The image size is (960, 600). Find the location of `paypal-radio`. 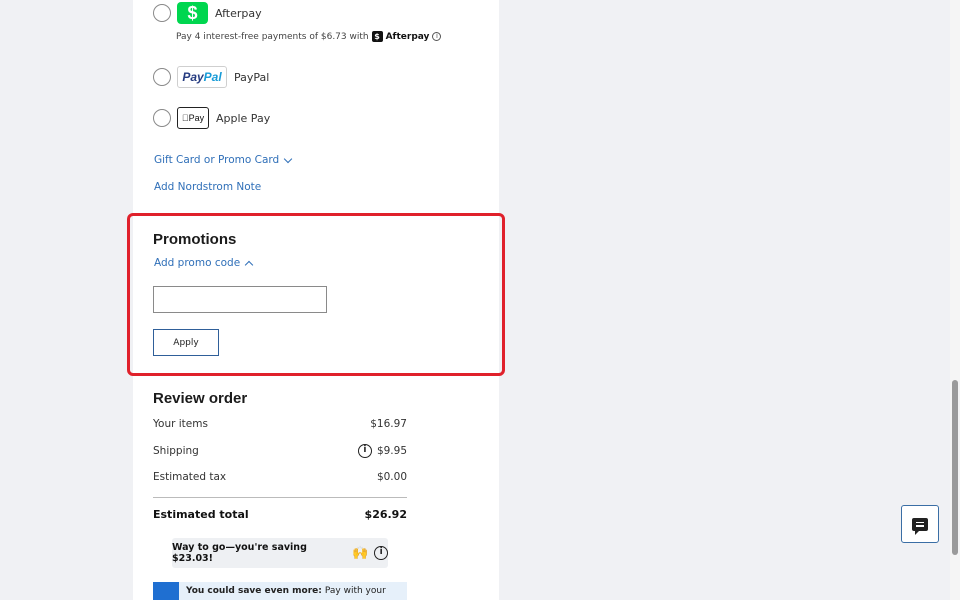

paypal-radio is located at coordinates (162, 77).